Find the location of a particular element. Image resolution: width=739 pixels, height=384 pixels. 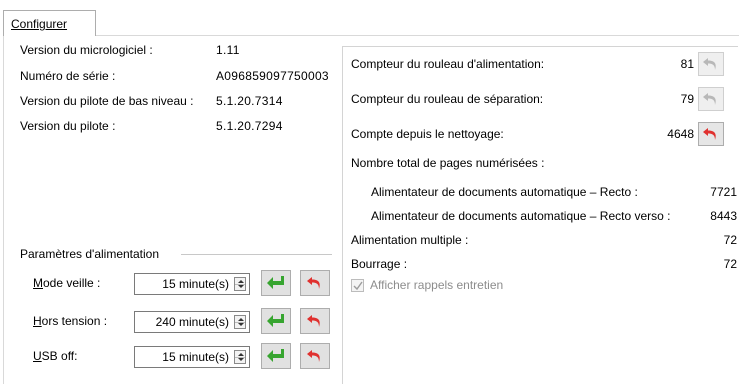

reset-separation-roller-button is located at coordinates (711, 99).